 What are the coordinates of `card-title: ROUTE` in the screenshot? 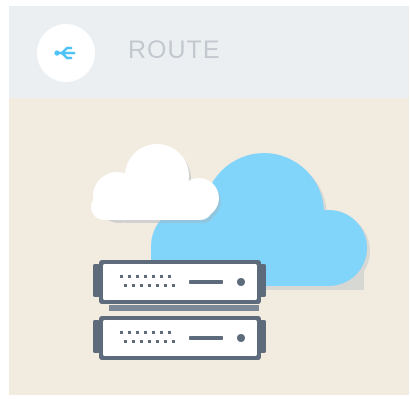 It's located at (174, 50).